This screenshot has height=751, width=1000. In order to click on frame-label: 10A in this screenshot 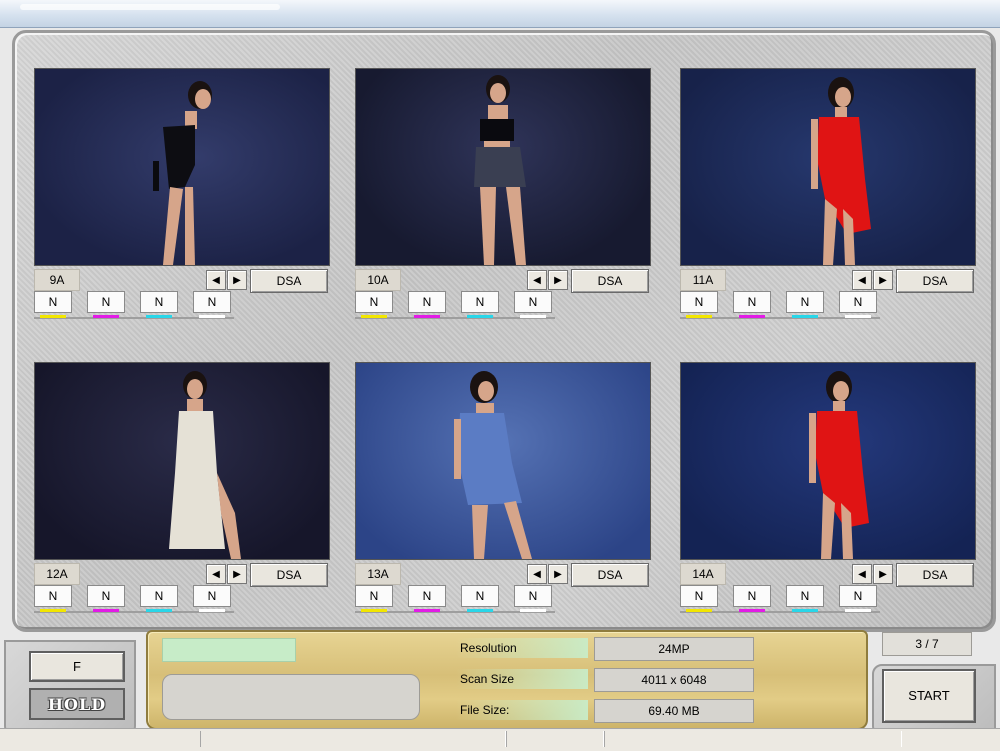, I will do `click(378, 280)`.